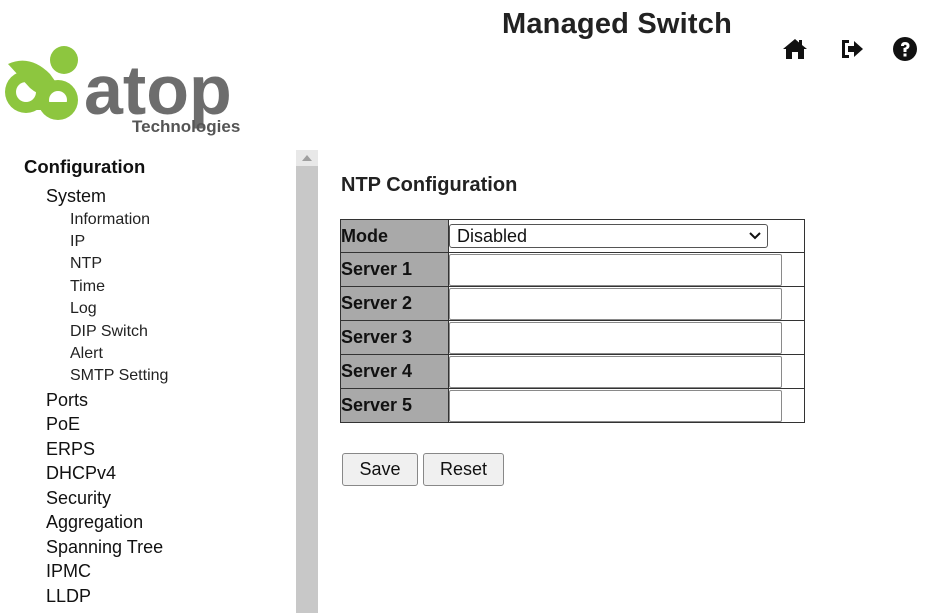  What do you see at coordinates (615, 304) in the screenshot?
I see `server-2-input` at bounding box center [615, 304].